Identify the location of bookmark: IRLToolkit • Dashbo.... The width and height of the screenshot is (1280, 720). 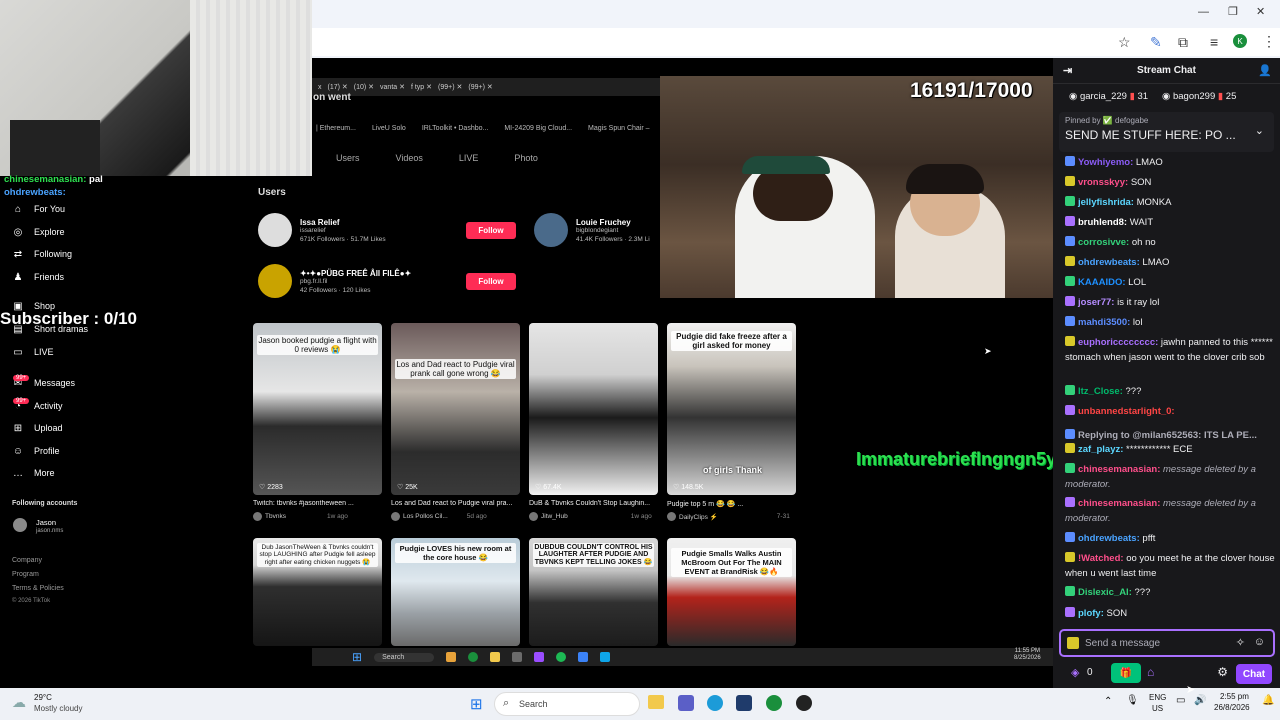
(455, 128).